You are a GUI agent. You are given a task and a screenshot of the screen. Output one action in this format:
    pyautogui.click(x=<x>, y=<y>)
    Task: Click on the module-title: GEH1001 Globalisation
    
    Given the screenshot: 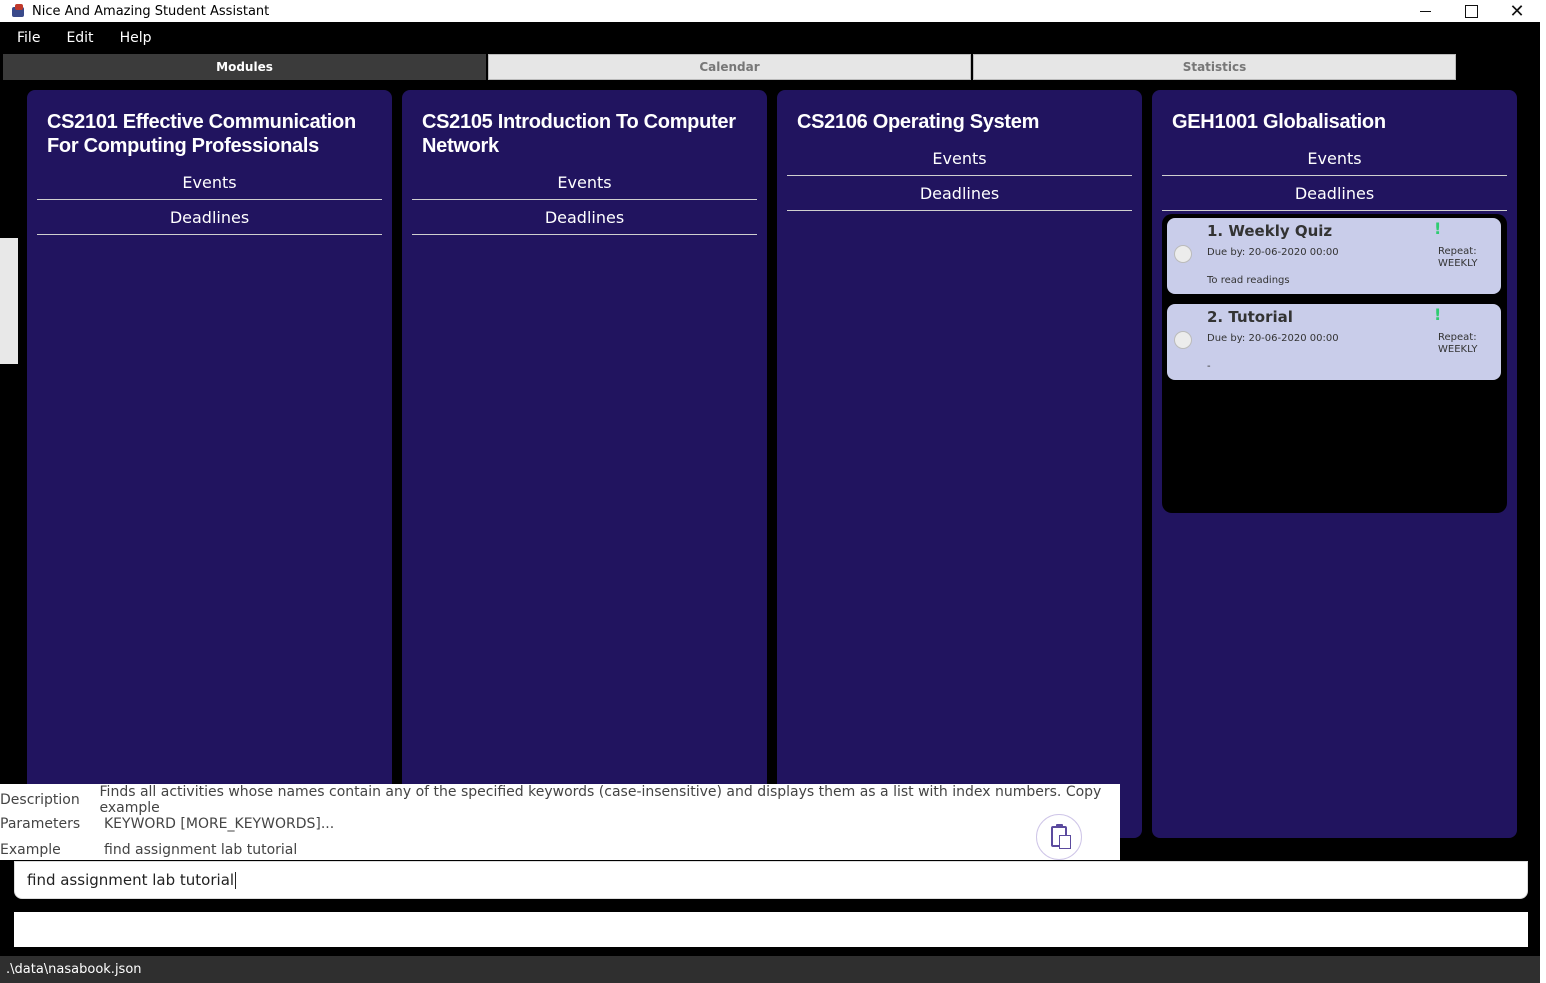 What is the action you would take?
    pyautogui.click(x=1279, y=122)
    